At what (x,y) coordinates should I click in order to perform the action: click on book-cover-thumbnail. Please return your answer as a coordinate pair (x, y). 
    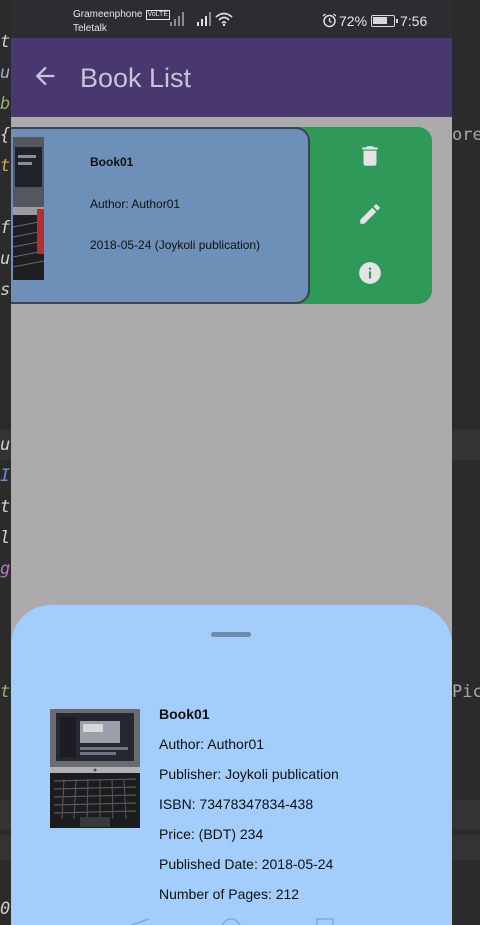
    Looking at the image, I should click on (28, 208).